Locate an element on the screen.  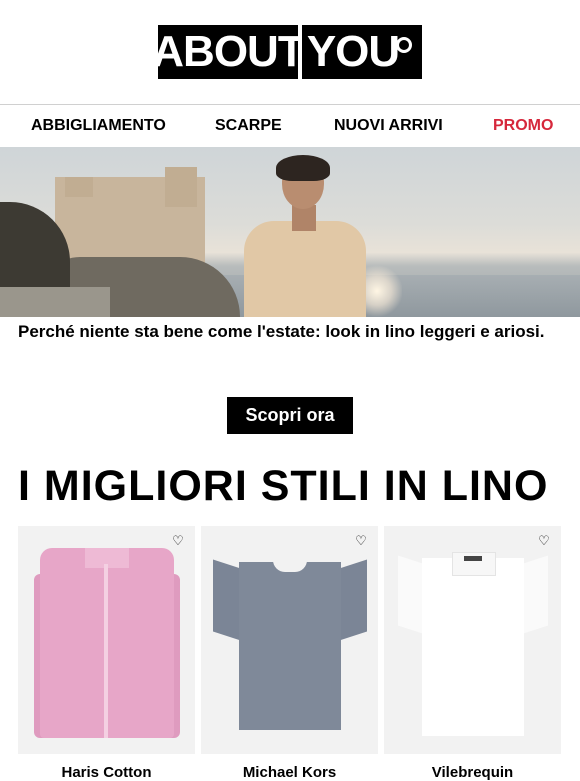
gray-linen-tee is located at coordinates (290, 646).